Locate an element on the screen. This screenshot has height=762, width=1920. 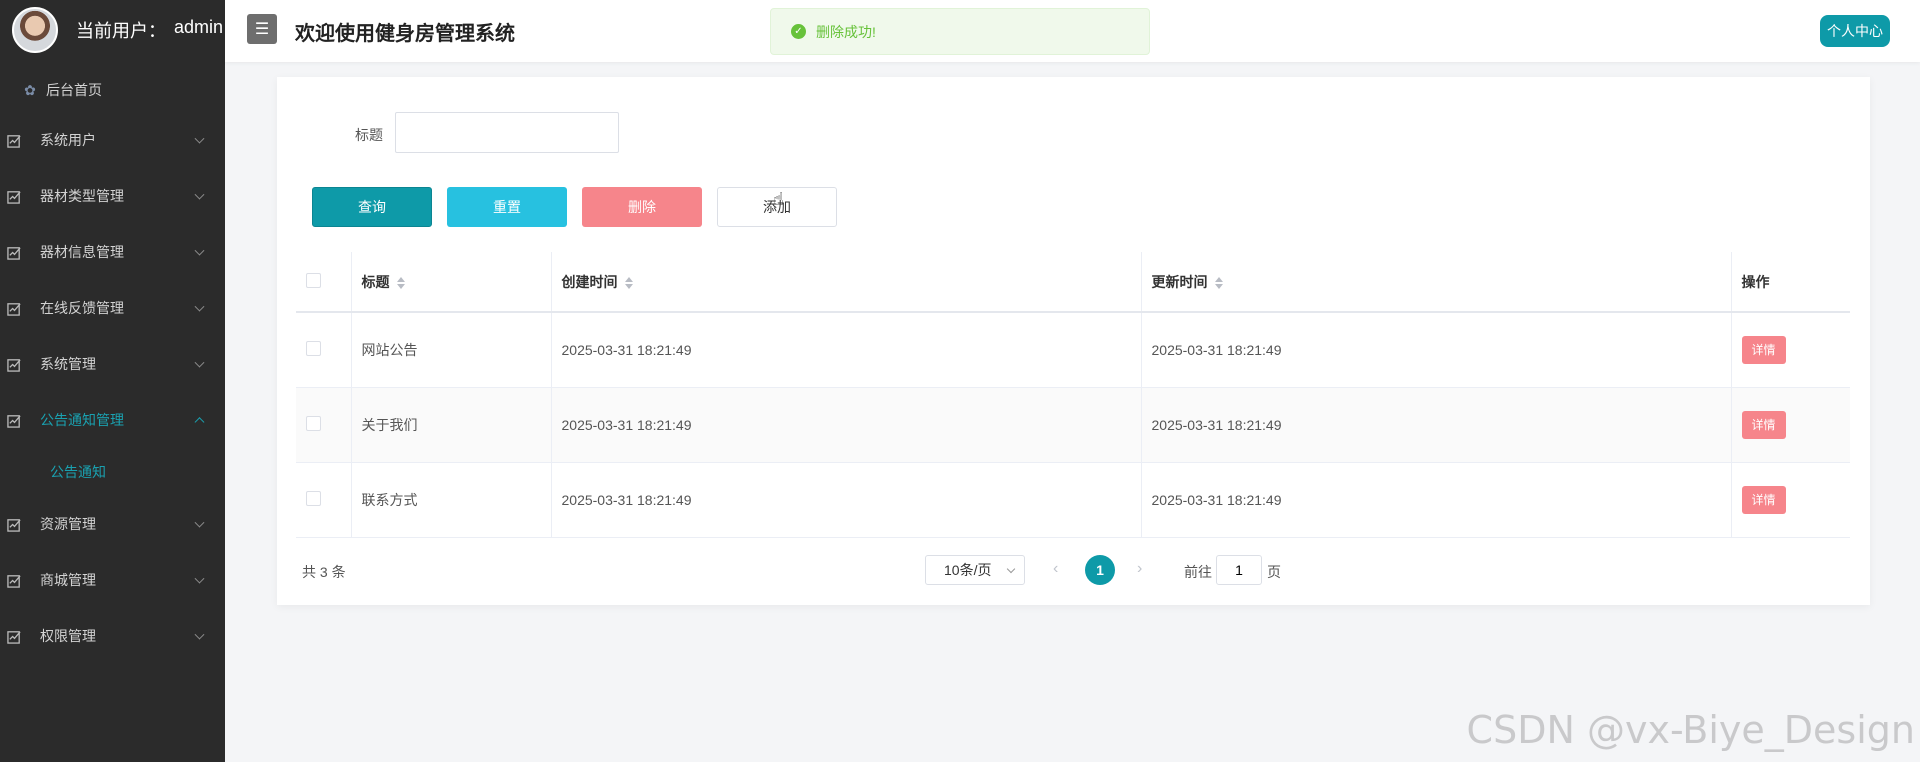
col-updated-label: 更新时间 is located at coordinates (1179, 281).